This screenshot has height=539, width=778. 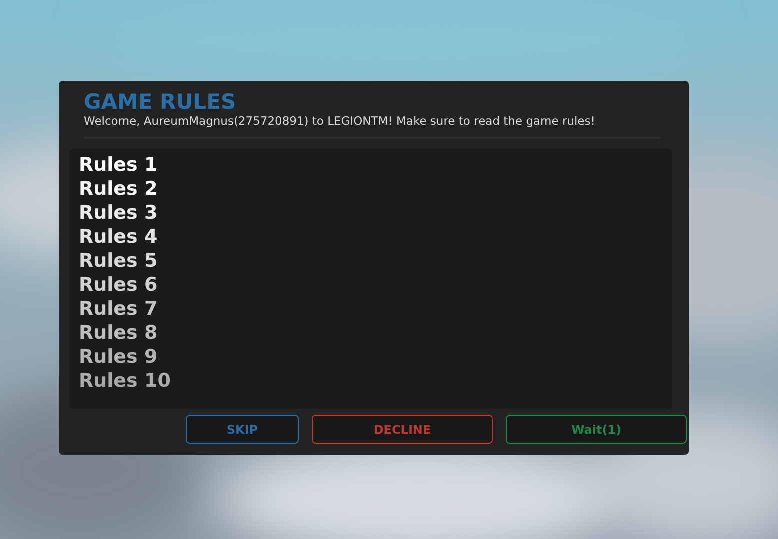 I want to click on rule-item: Rules 1, so click(x=119, y=165).